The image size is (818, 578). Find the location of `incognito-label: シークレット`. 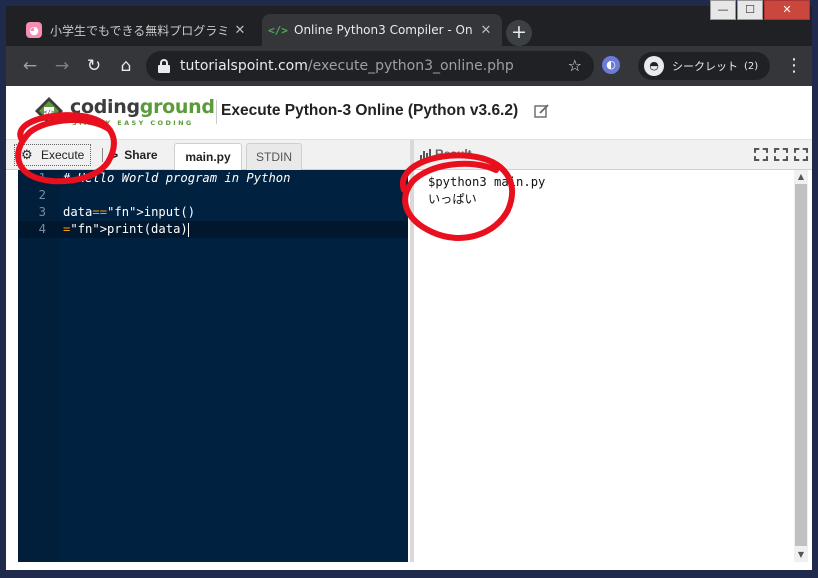

incognito-label: シークレット is located at coordinates (705, 66).